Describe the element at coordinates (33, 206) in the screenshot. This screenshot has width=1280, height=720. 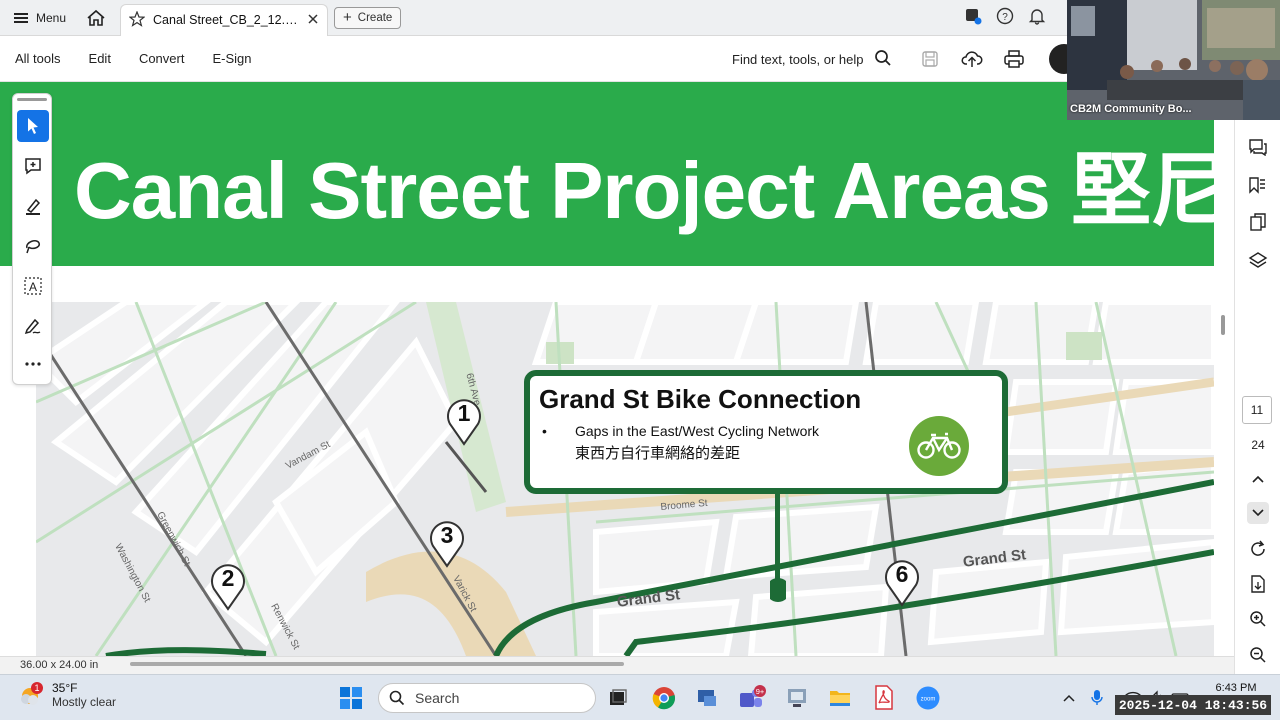
I see `highlight-icon` at that location.